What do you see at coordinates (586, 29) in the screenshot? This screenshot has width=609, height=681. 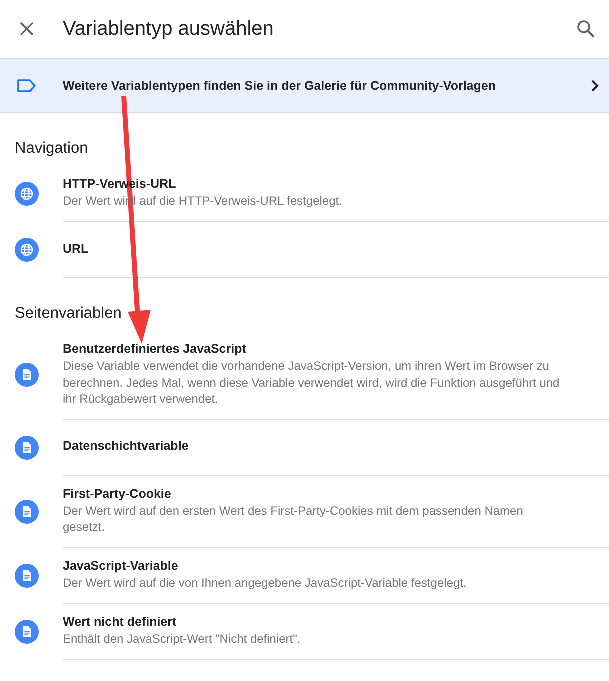 I see `search-icon` at bounding box center [586, 29].